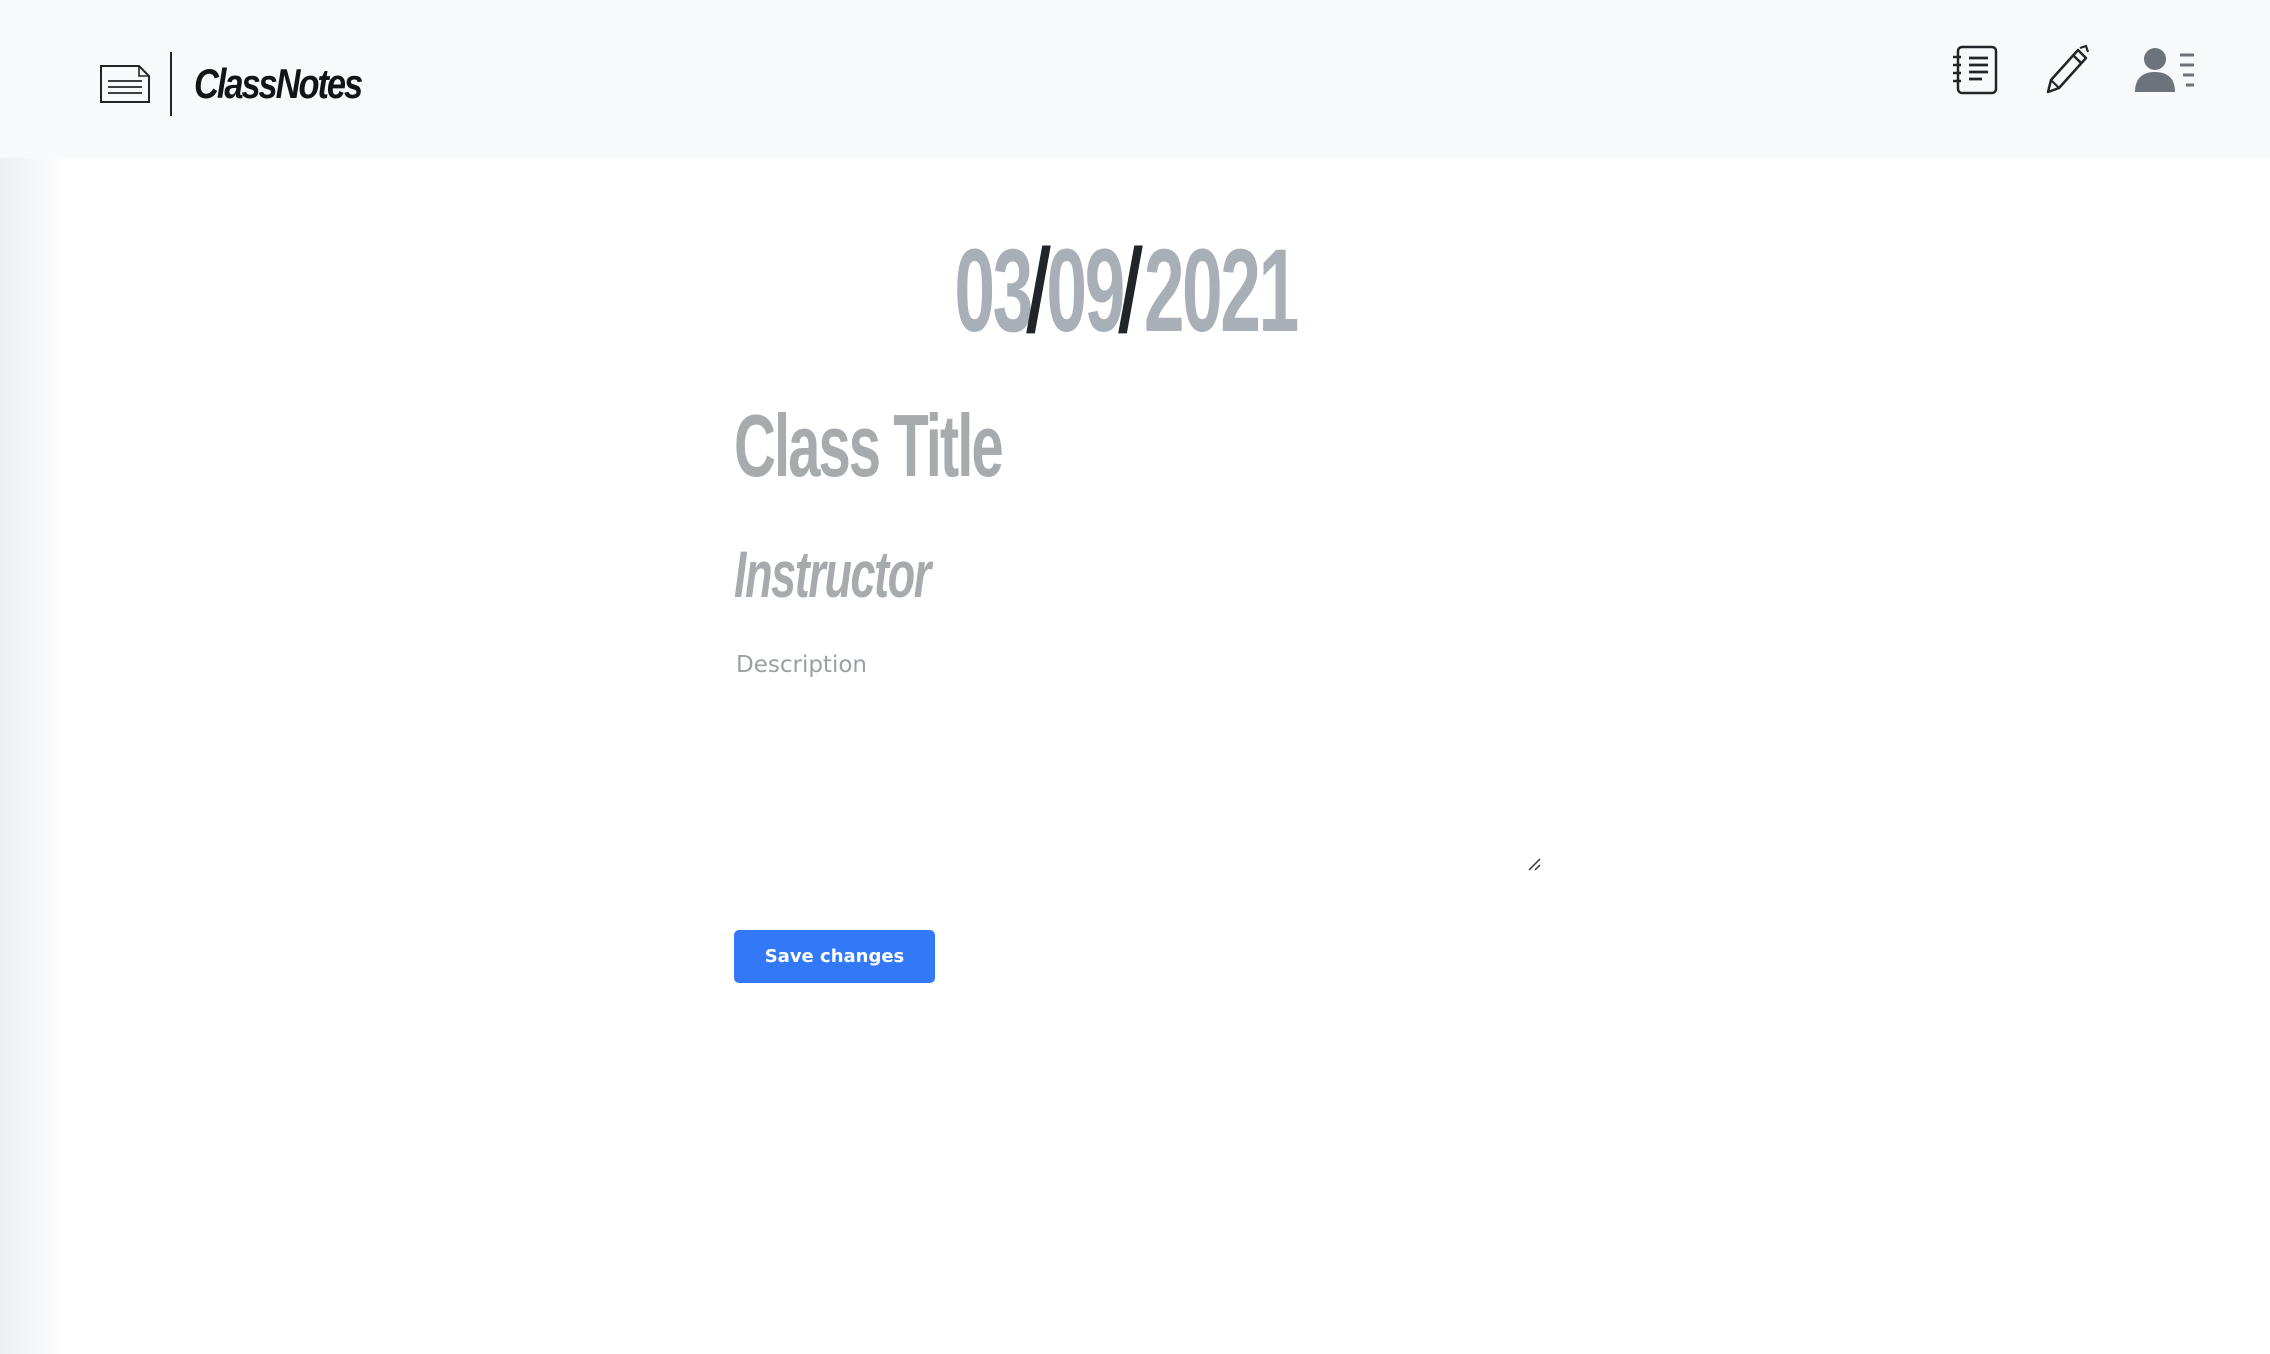 This screenshot has width=2270, height=1354. What do you see at coordinates (1135, 291) in the screenshot?
I see `date-display: 03 / 09 / 2021` at bounding box center [1135, 291].